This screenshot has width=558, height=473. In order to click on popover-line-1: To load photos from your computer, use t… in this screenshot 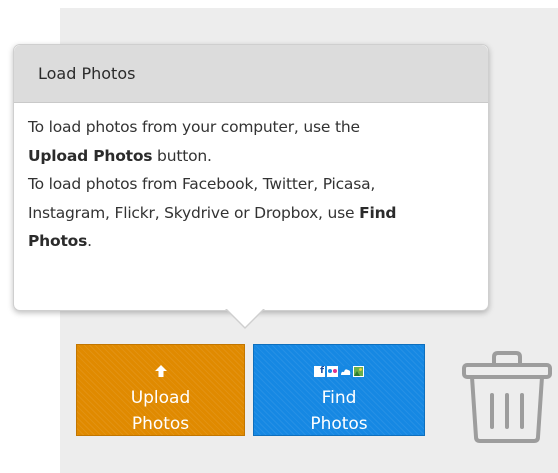, I will do `click(194, 127)`.